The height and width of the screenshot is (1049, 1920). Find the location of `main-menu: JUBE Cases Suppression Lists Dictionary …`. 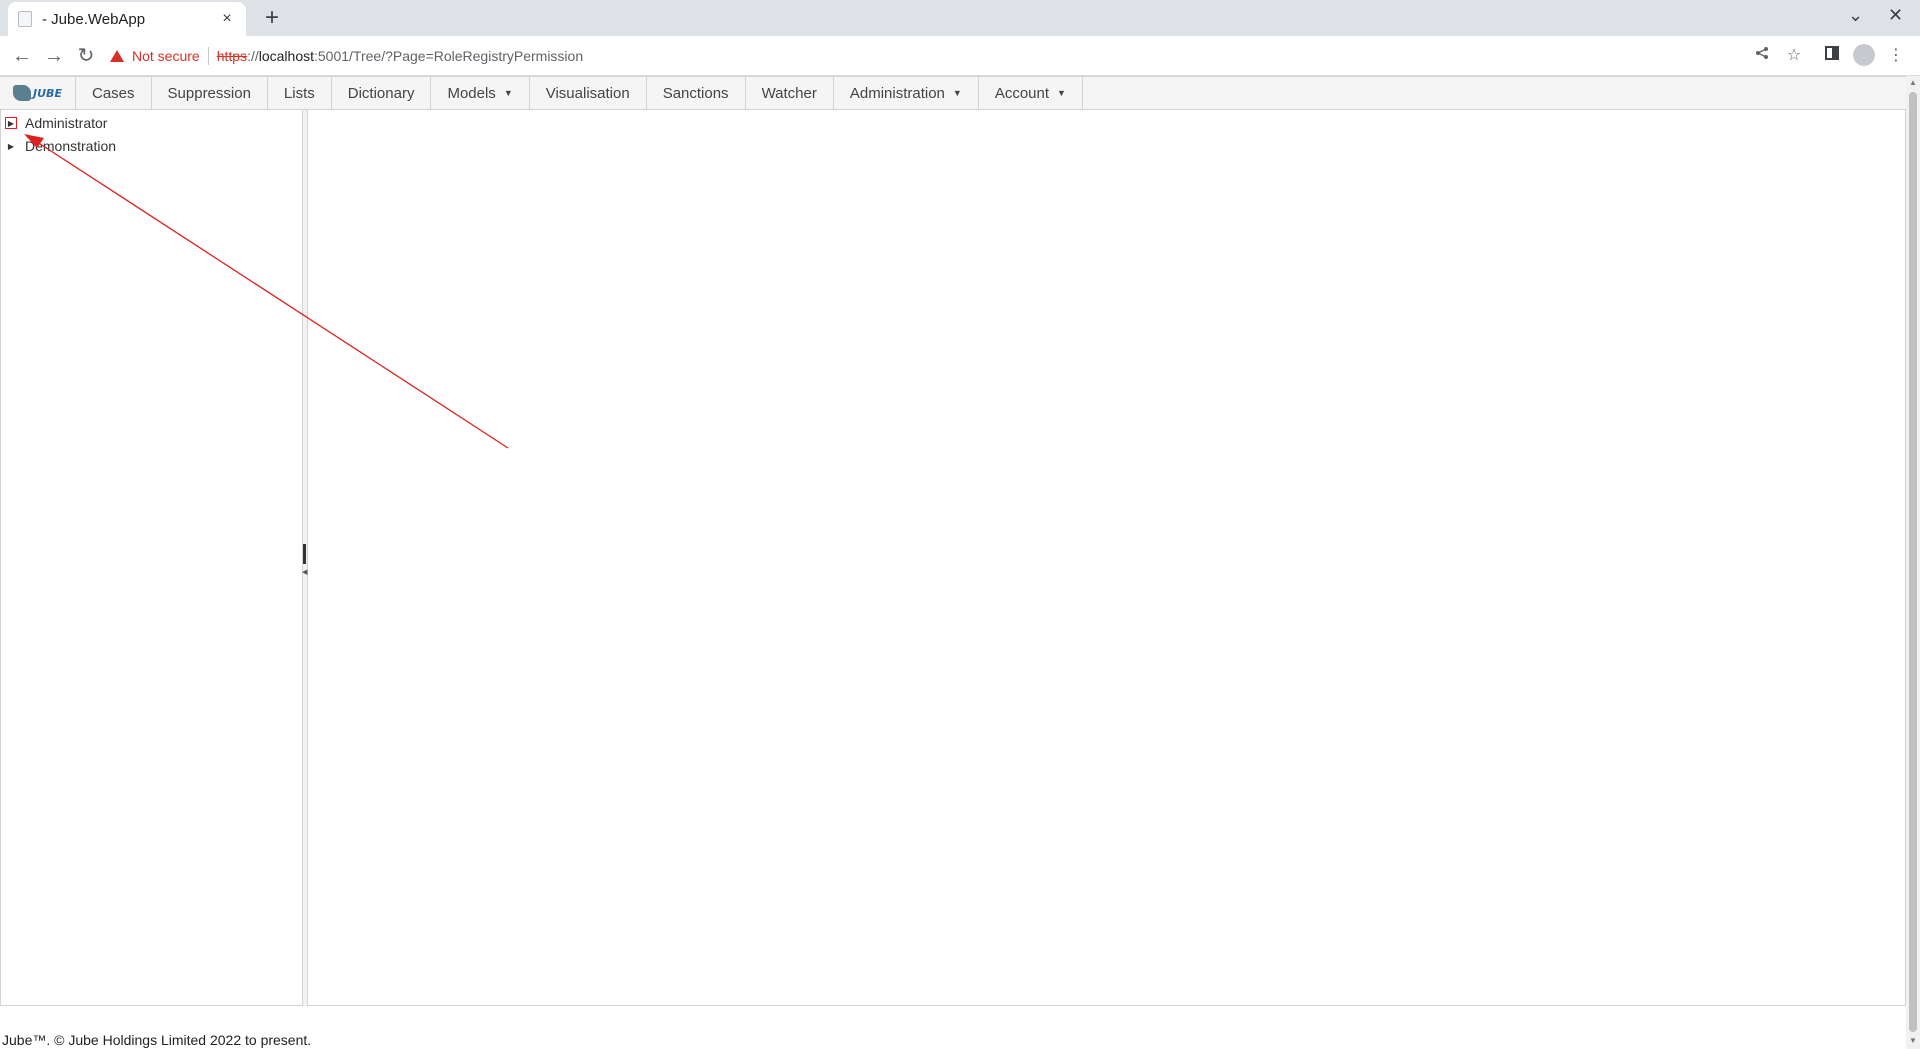

main-menu: JUBE Cases Suppression Lists Dictionary … is located at coordinates (953, 93).